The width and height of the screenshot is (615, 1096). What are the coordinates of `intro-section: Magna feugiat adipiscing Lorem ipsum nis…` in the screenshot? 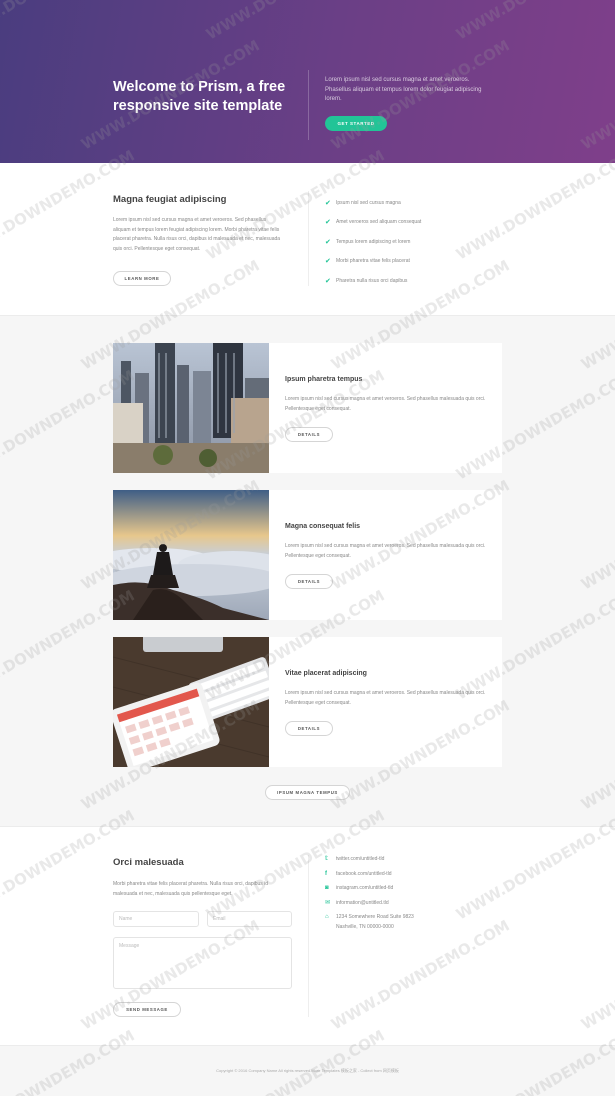 It's located at (307, 239).